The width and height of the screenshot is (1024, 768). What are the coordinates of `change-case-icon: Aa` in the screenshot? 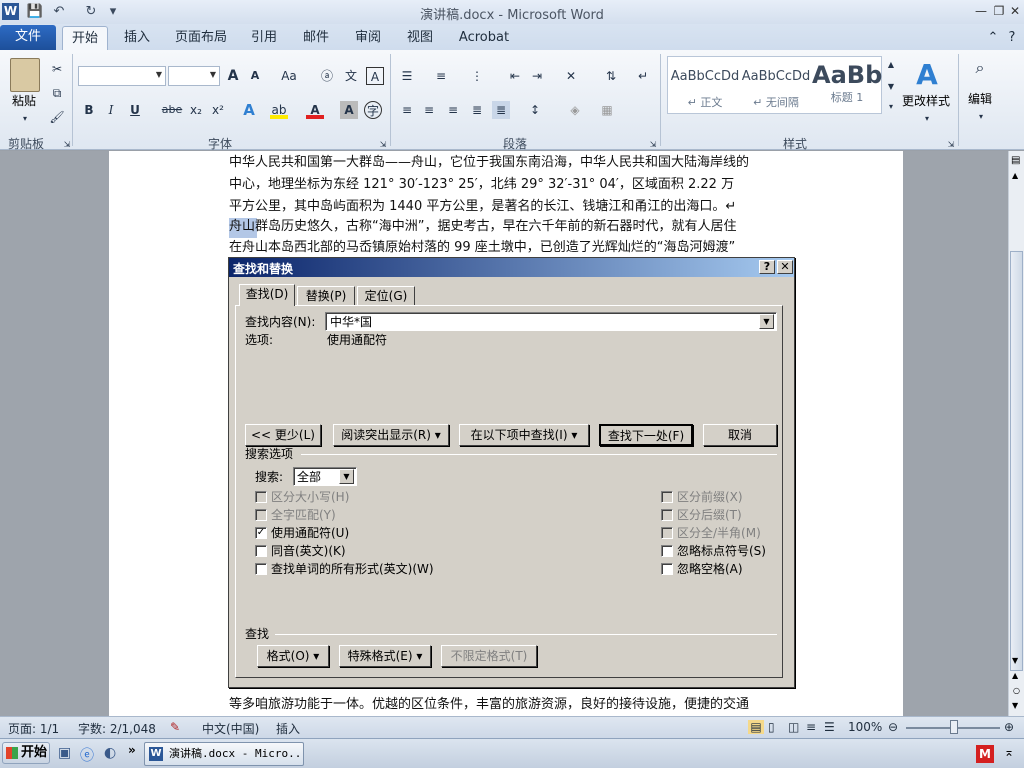 It's located at (289, 76).